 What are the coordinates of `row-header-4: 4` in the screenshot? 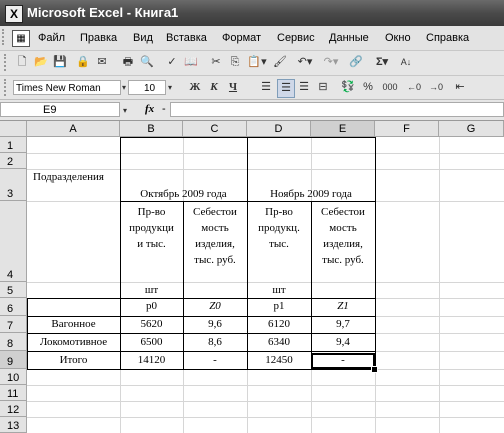 It's located at (13, 241).